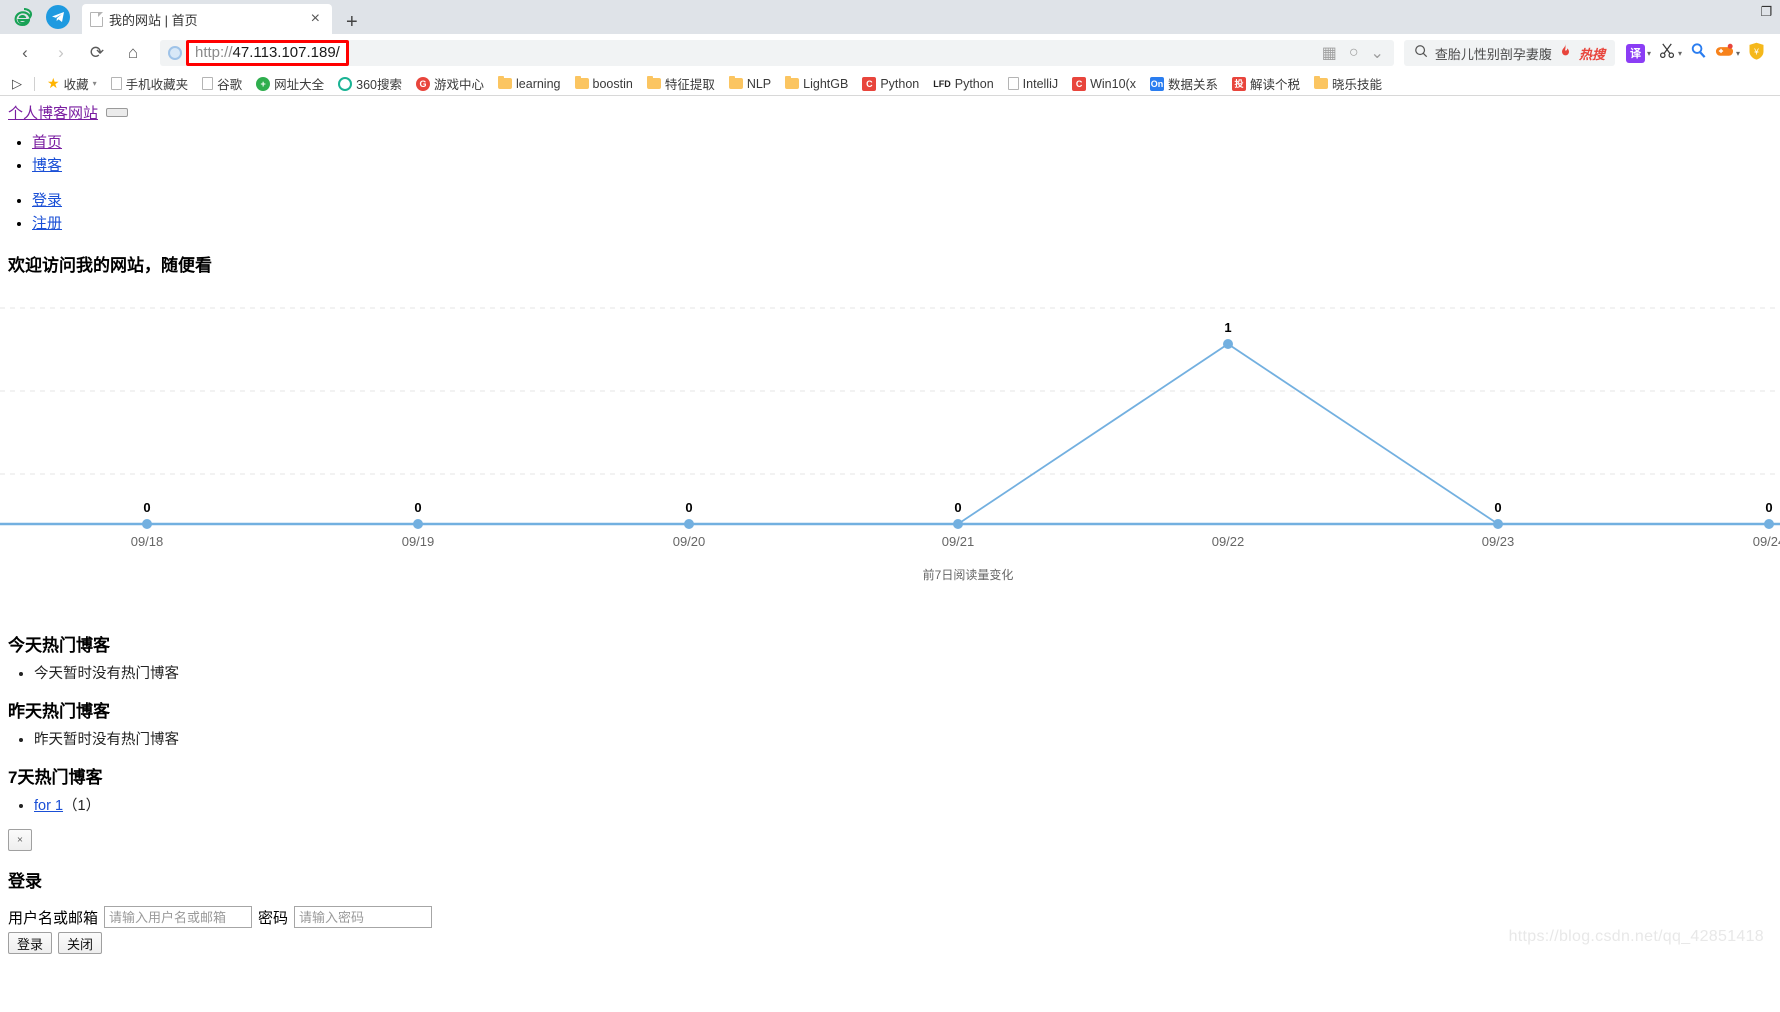 Image resolution: width=1780 pixels, height=1012 pixels. What do you see at coordinates (1766, 12) in the screenshot?
I see `window-restore-icon: ❐` at bounding box center [1766, 12].